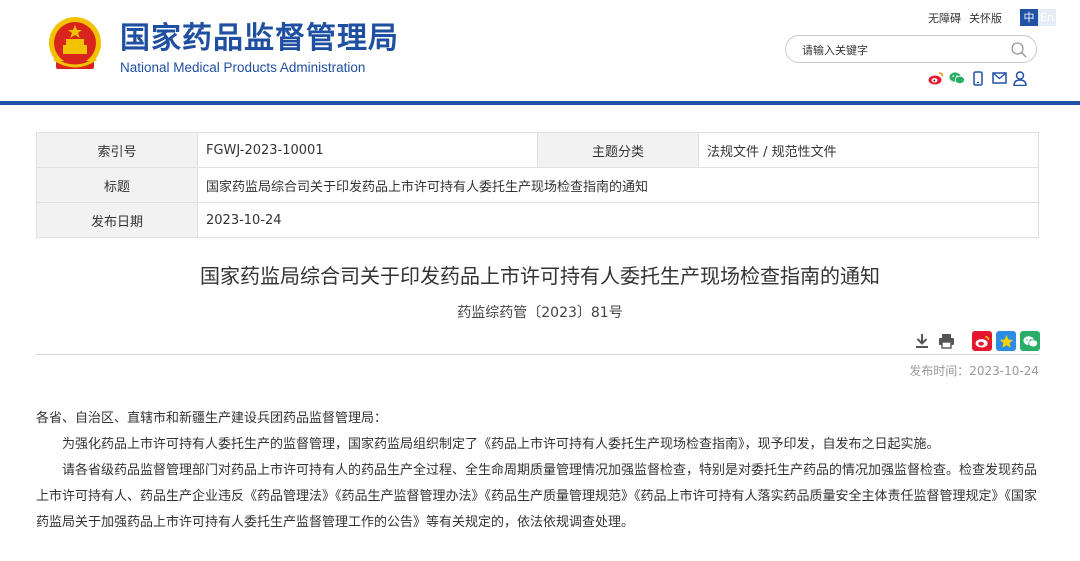 The width and height of the screenshot is (1080, 561). What do you see at coordinates (982, 341) in the screenshot?
I see `weibo-share-icon` at bounding box center [982, 341].